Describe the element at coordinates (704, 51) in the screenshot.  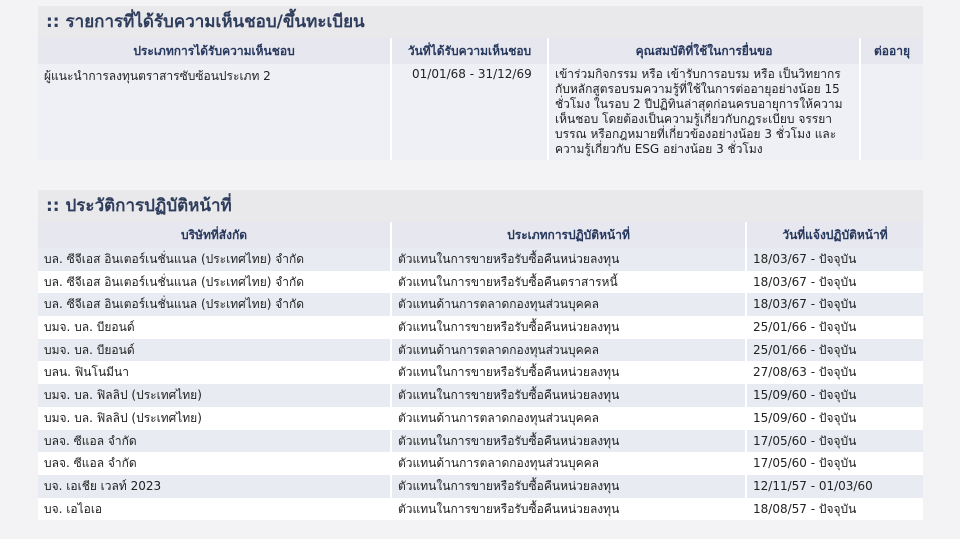
I see `header-qualification: คุณสมบัติที่ใช้ในการยื่นขอ` at that location.